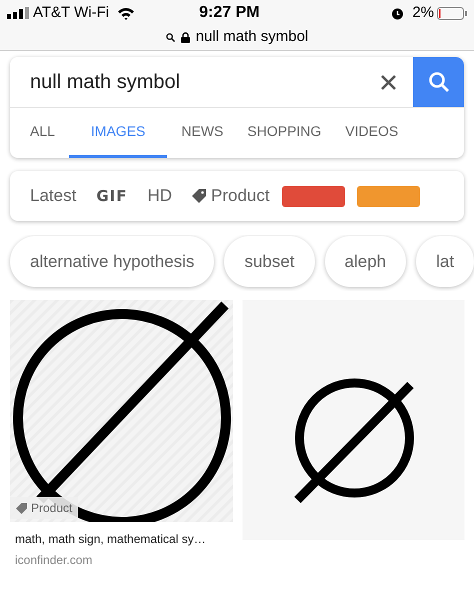  Describe the element at coordinates (42, 133) in the screenshot. I see `search-tab: ALL` at that location.